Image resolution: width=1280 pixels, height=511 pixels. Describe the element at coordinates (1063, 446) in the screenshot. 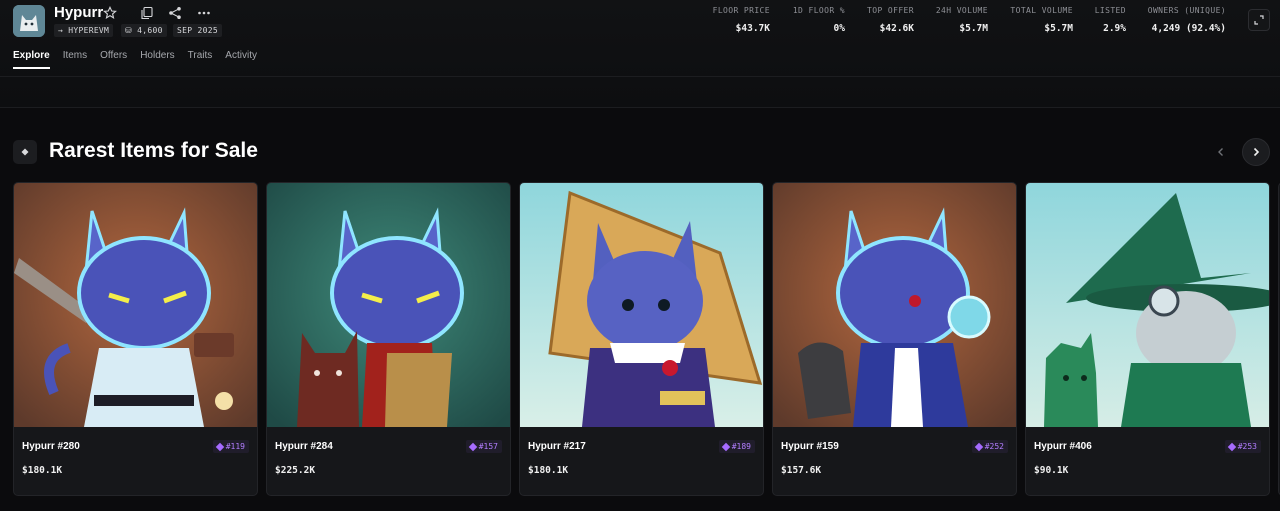

I see `item-name: Hypurr #406` at that location.